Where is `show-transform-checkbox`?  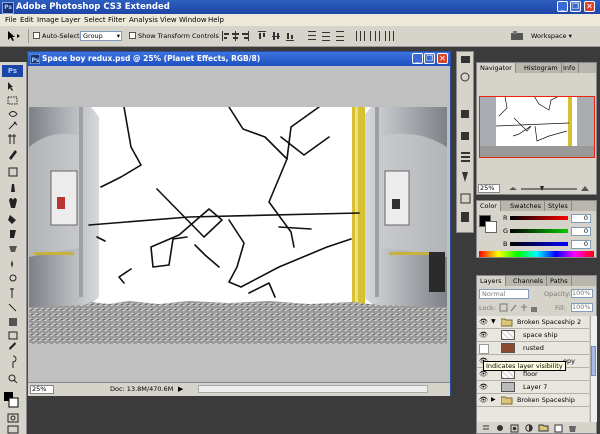 show-transform-checkbox is located at coordinates (132, 35).